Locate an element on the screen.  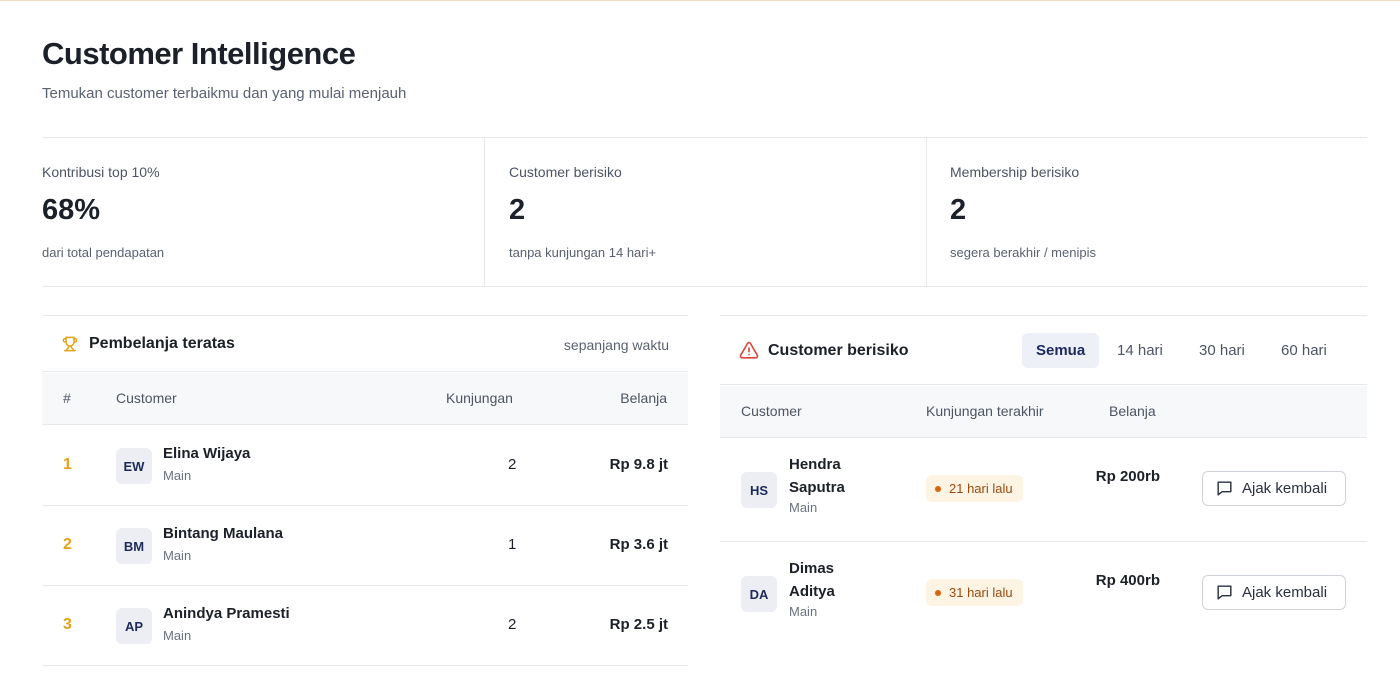
table-row: 1 EW Elina Wijaya Main 2 Rp 9.8 jt is located at coordinates (365, 466).